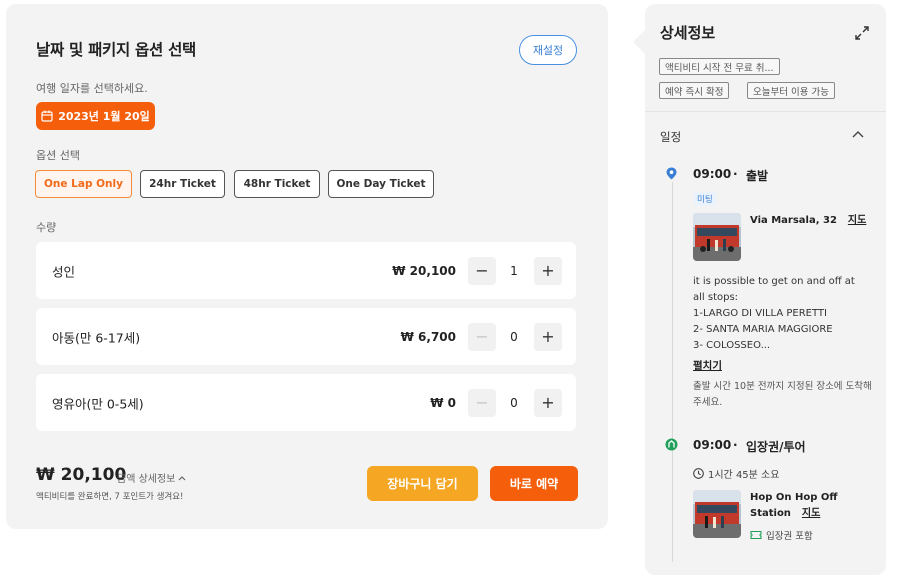 This screenshot has width=900, height=575. Describe the element at coordinates (306, 336) in the screenshot. I see `quantity-row-child: 아동(만 6-17세) ₩ 6,700 − 0 +` at that location.